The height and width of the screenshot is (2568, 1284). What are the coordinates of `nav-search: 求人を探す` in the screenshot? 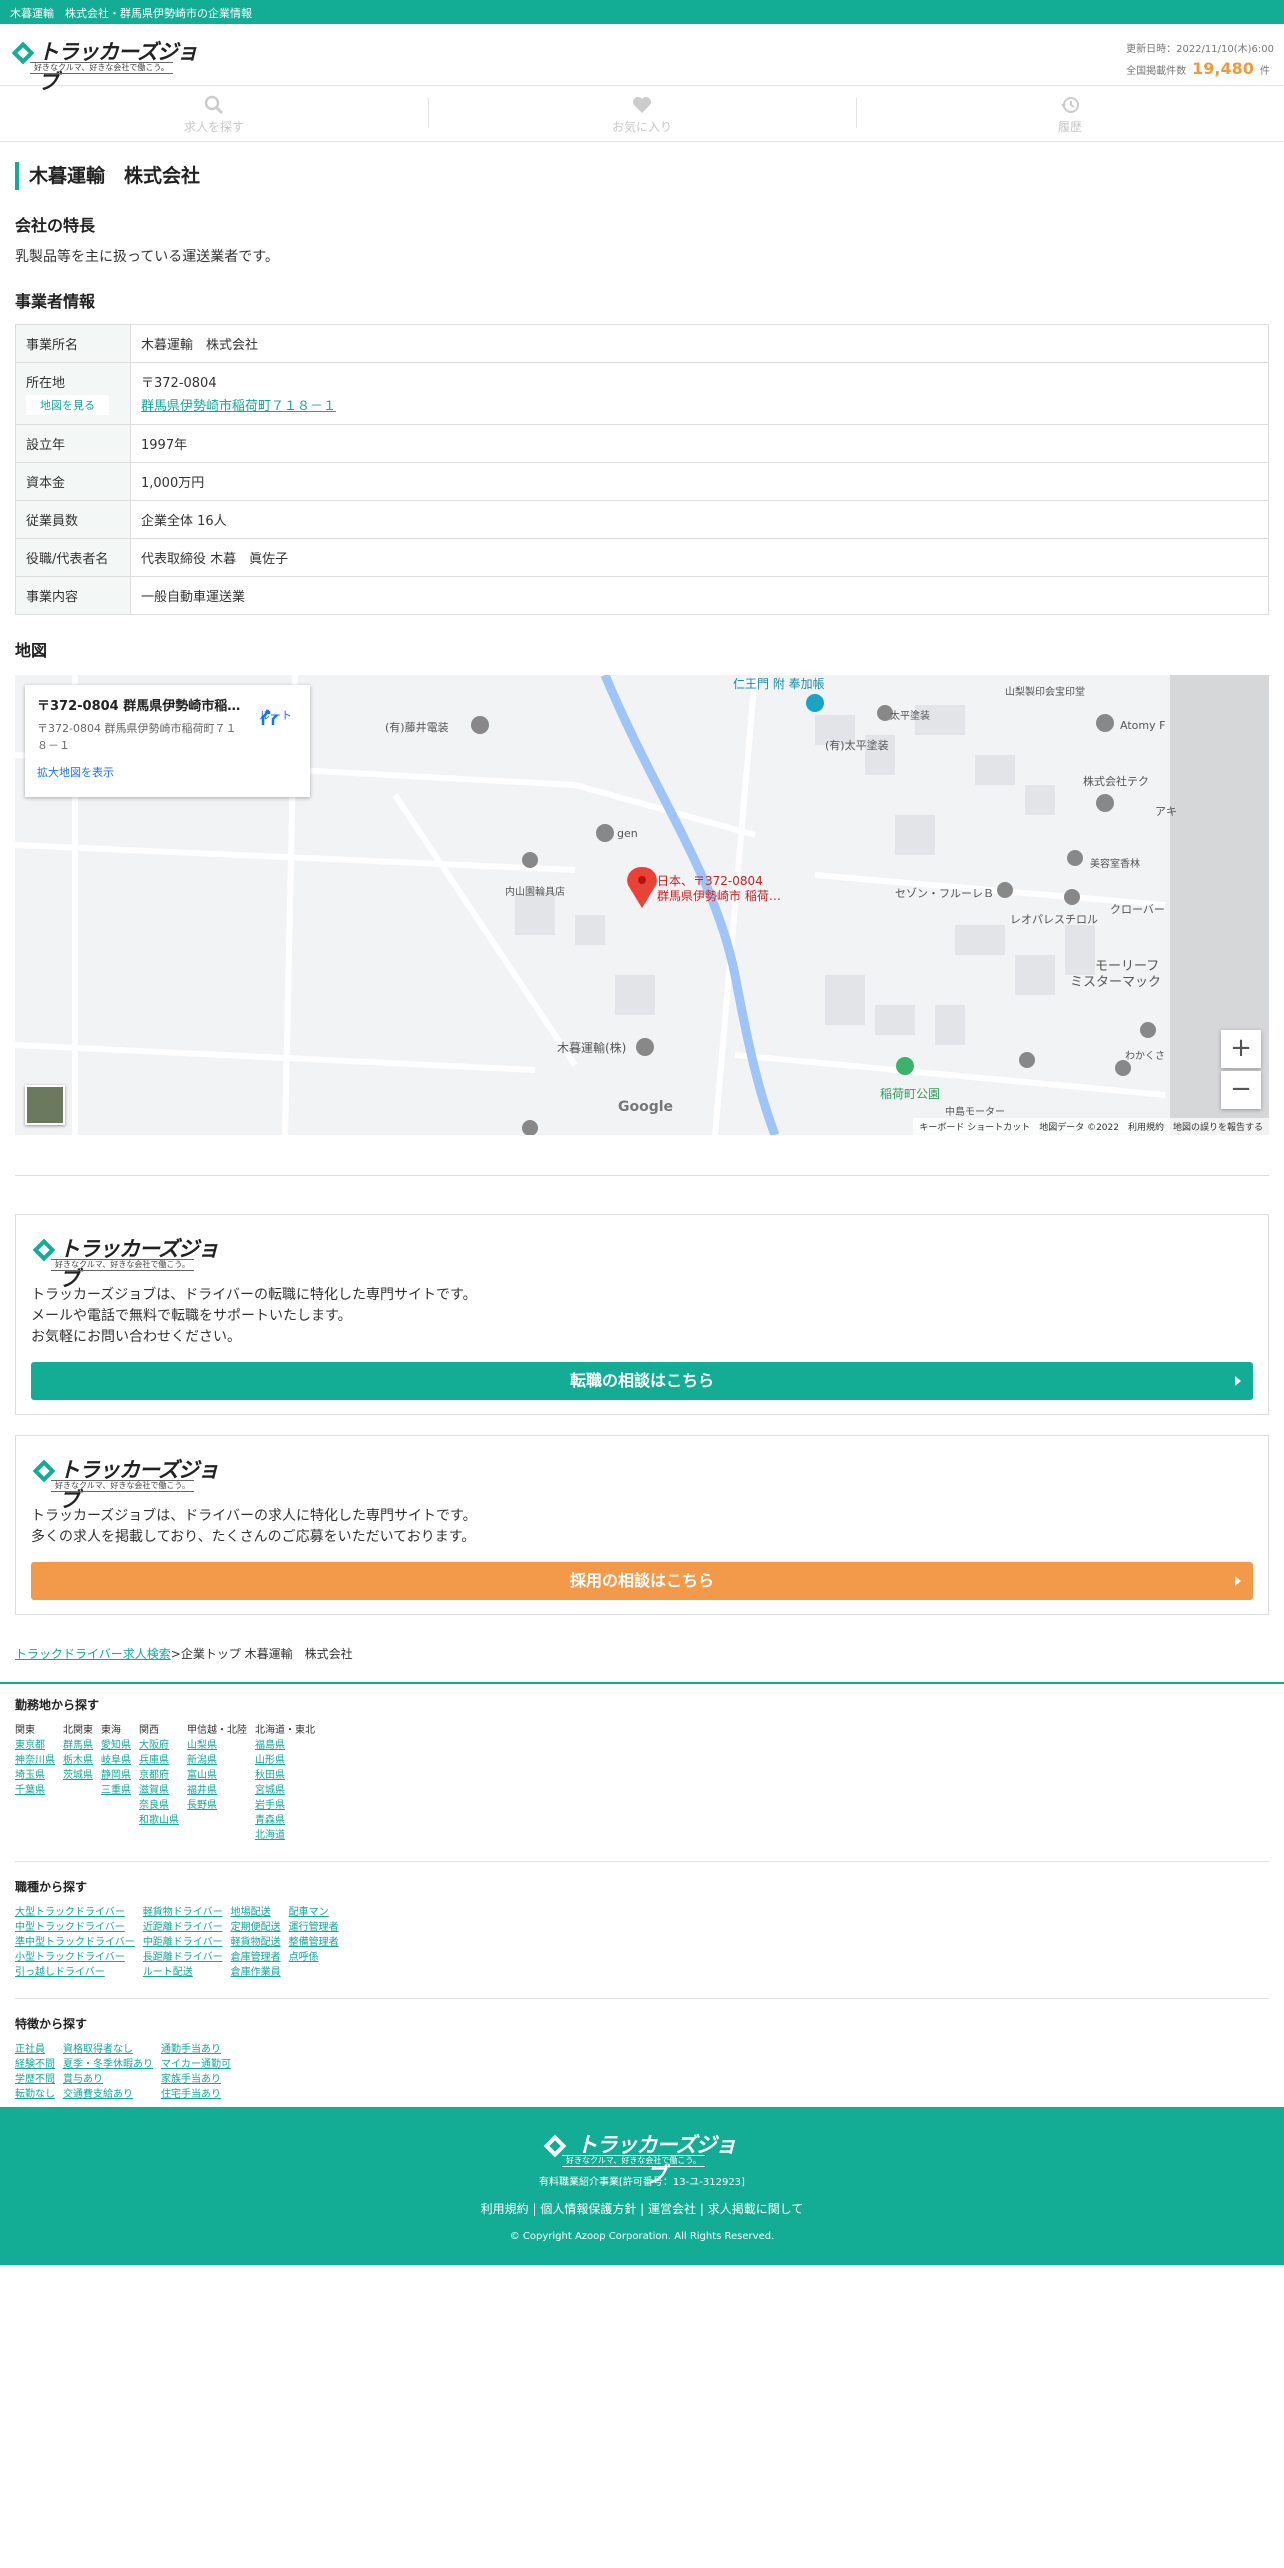 It's located at (214, 113).